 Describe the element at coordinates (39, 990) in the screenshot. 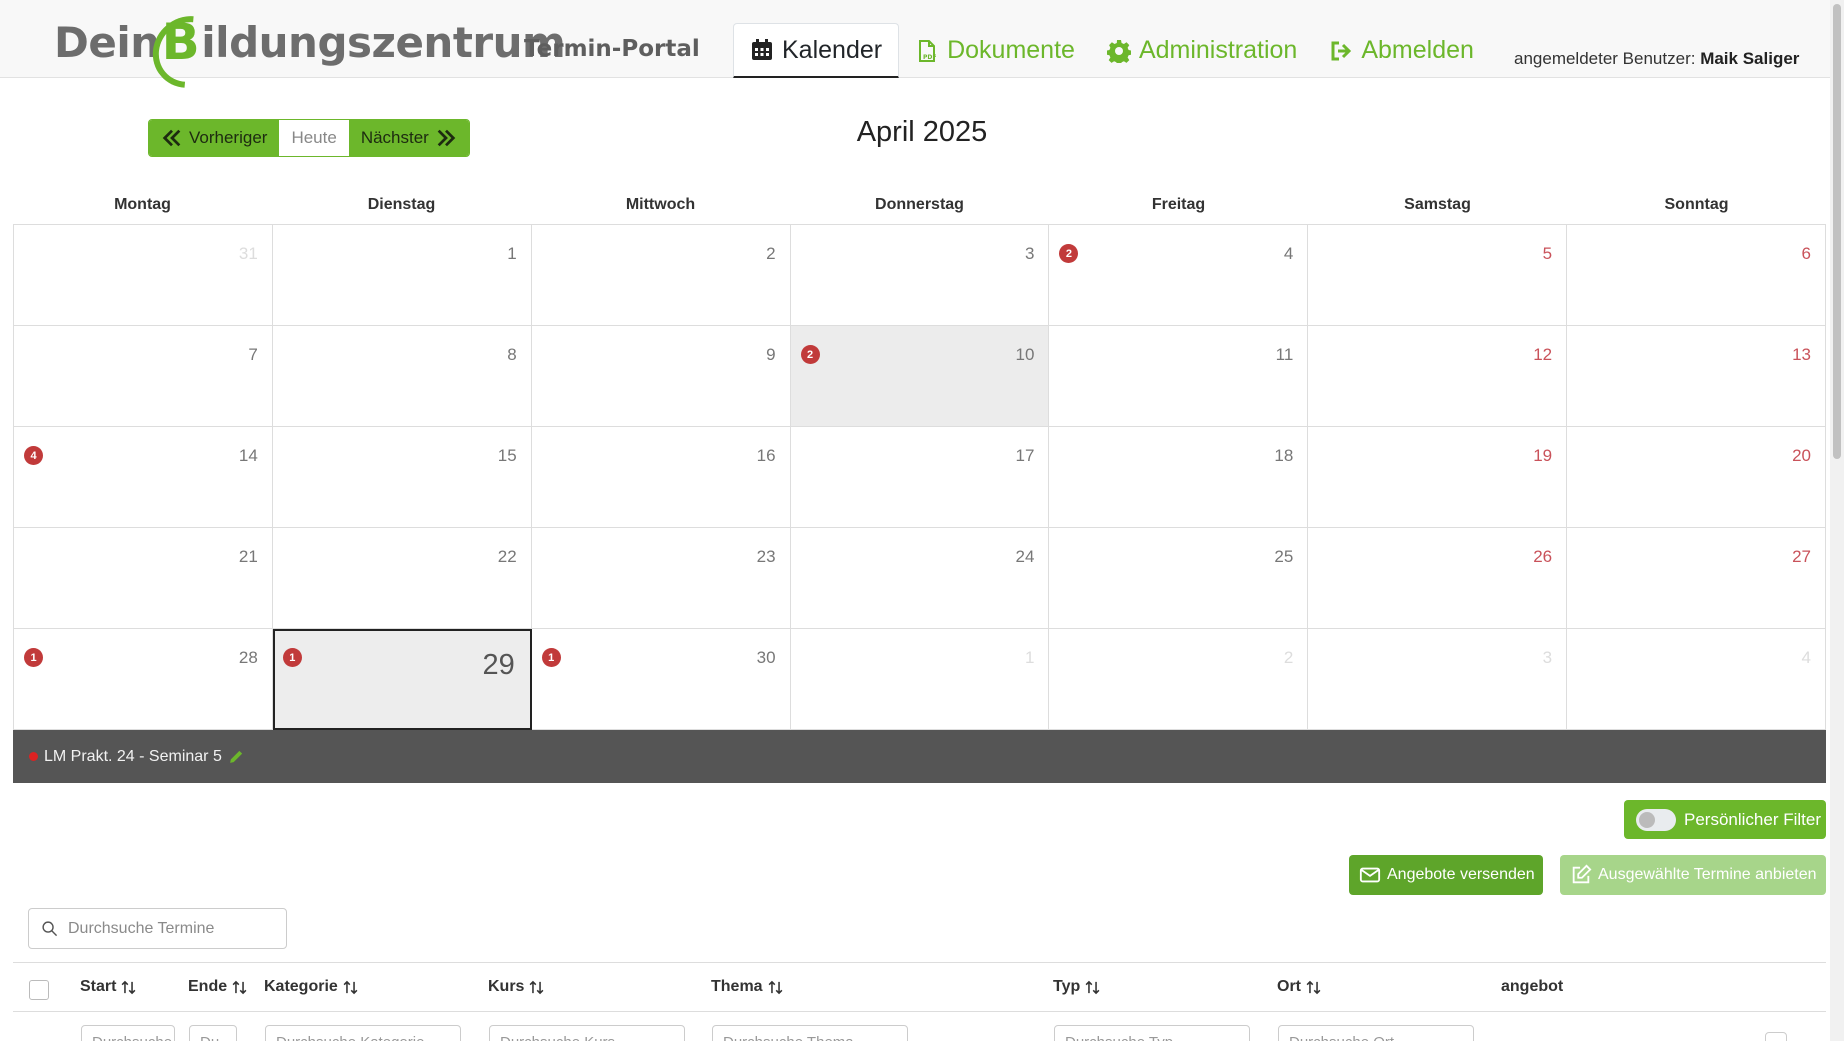

I see `select-all-checkbox` at that location.